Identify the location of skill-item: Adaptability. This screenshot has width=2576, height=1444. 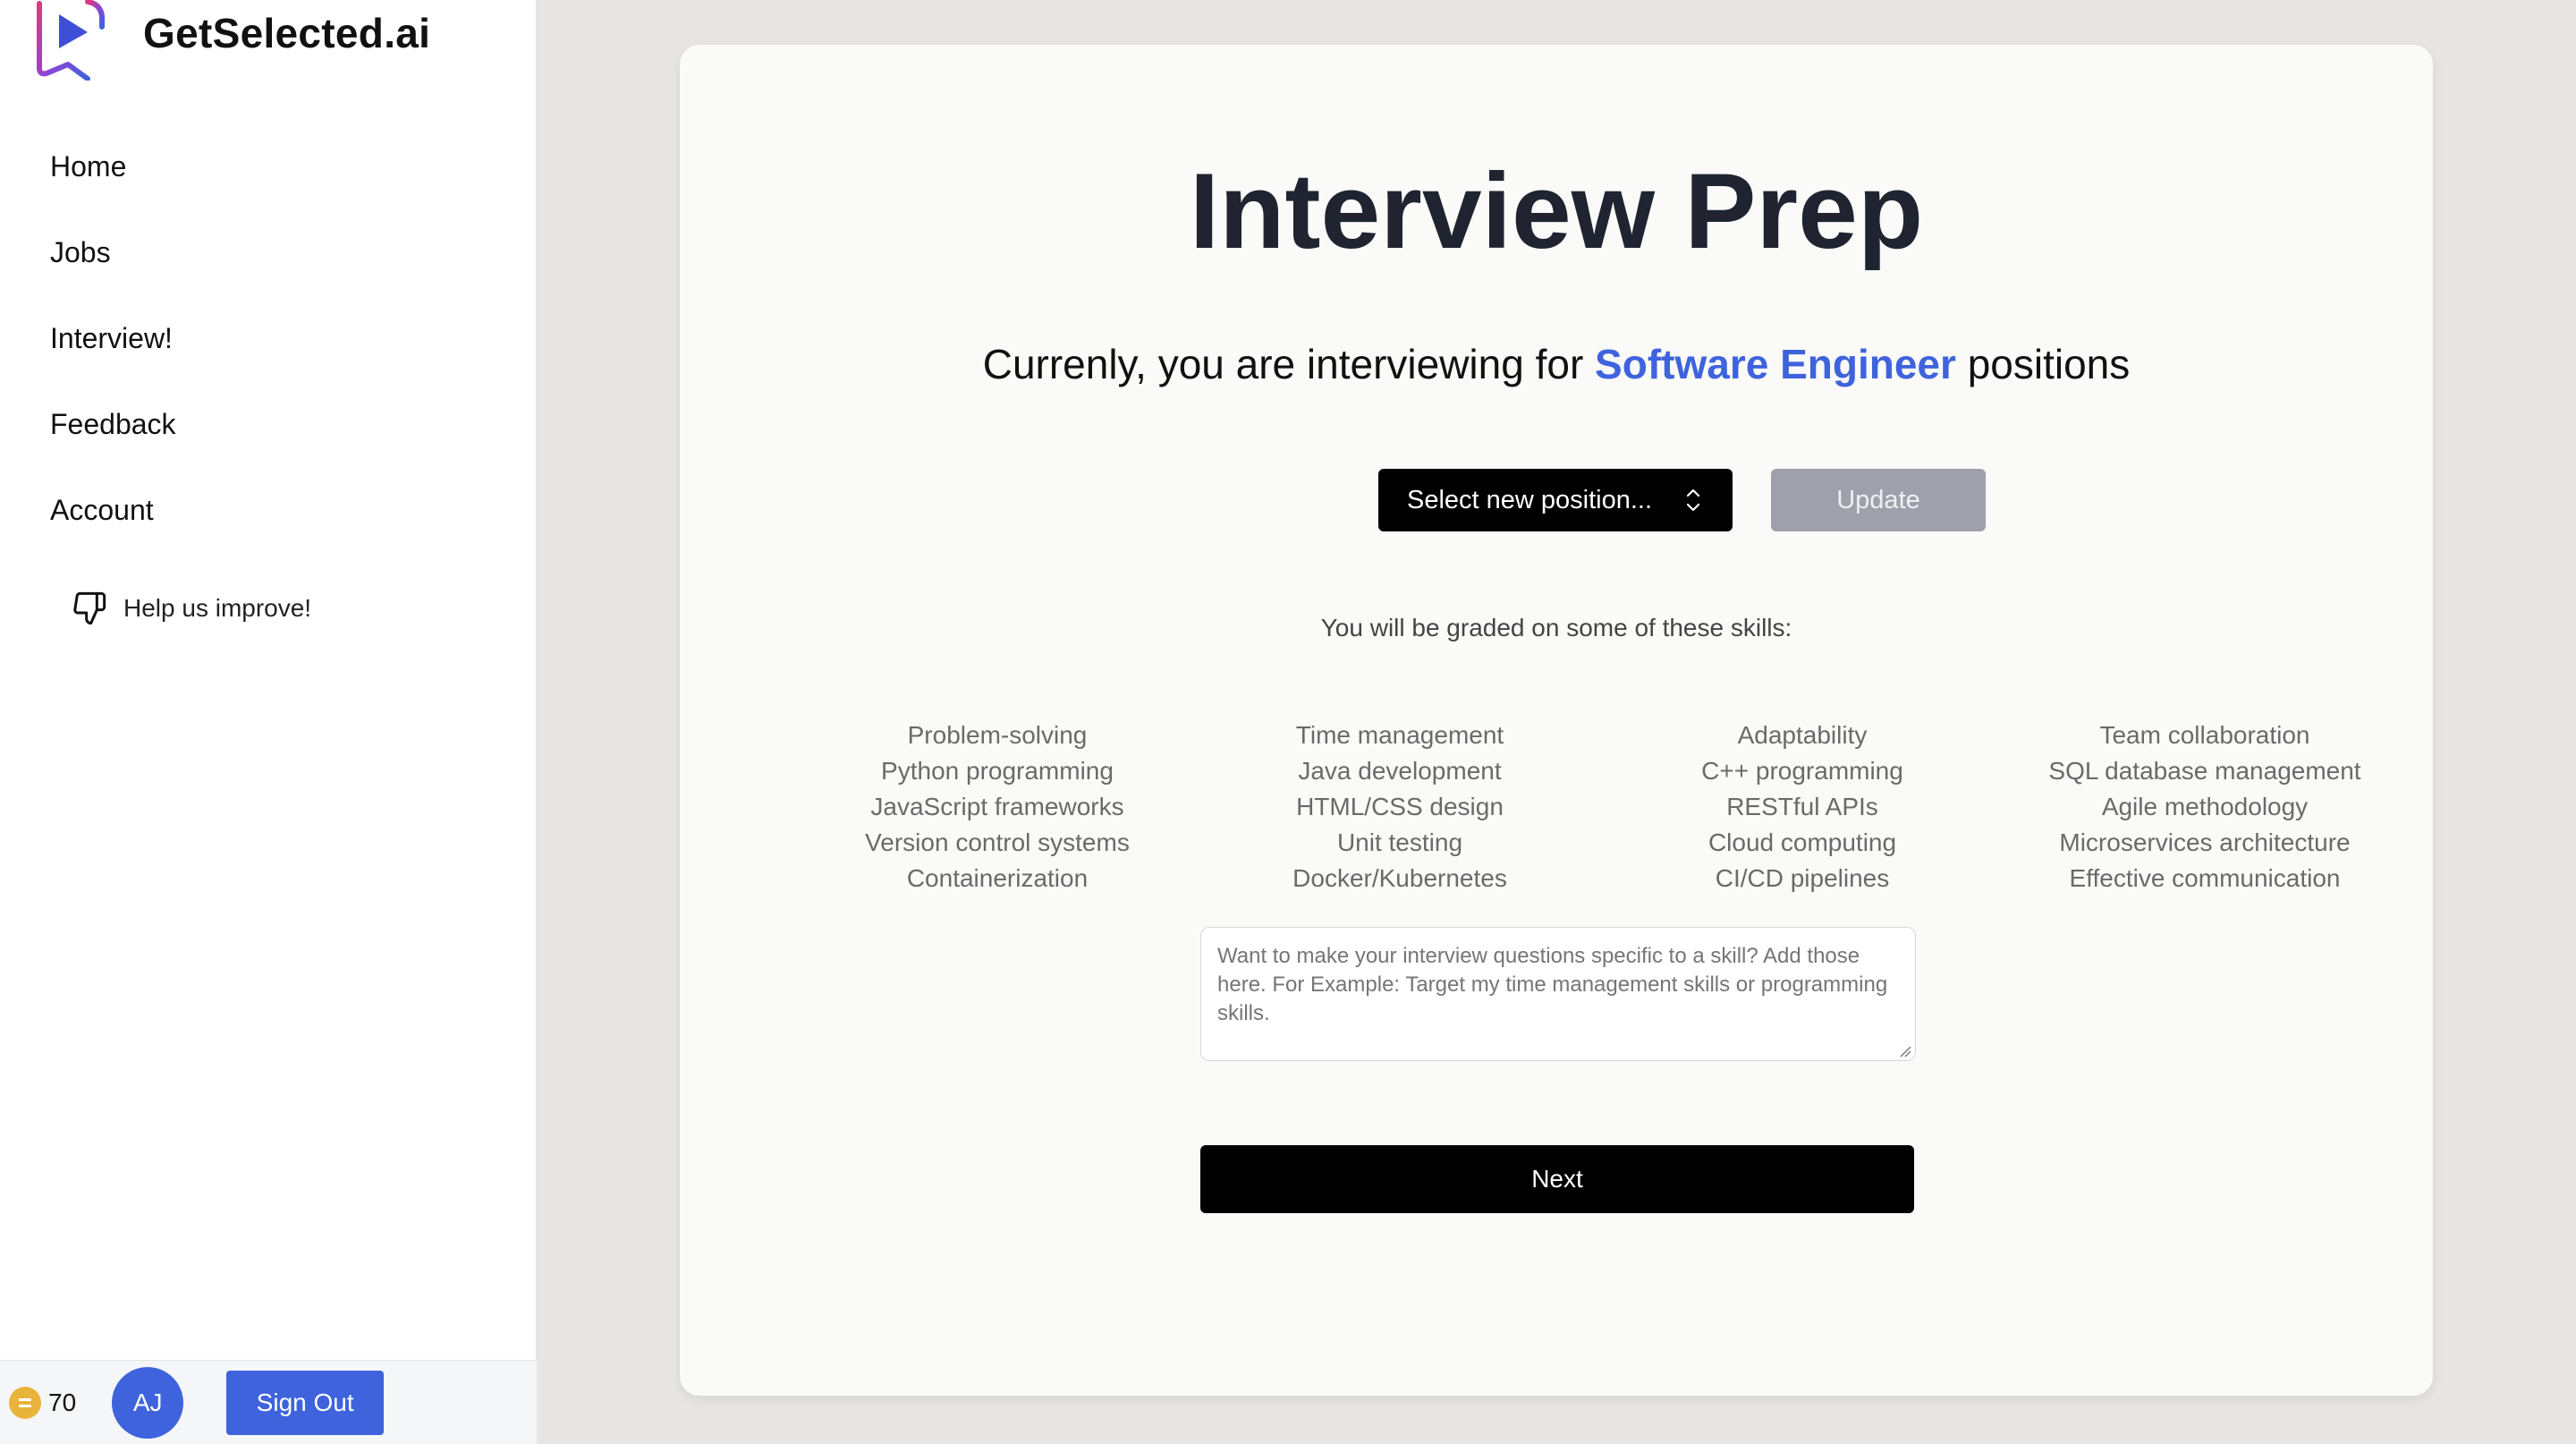
(1802, 735).